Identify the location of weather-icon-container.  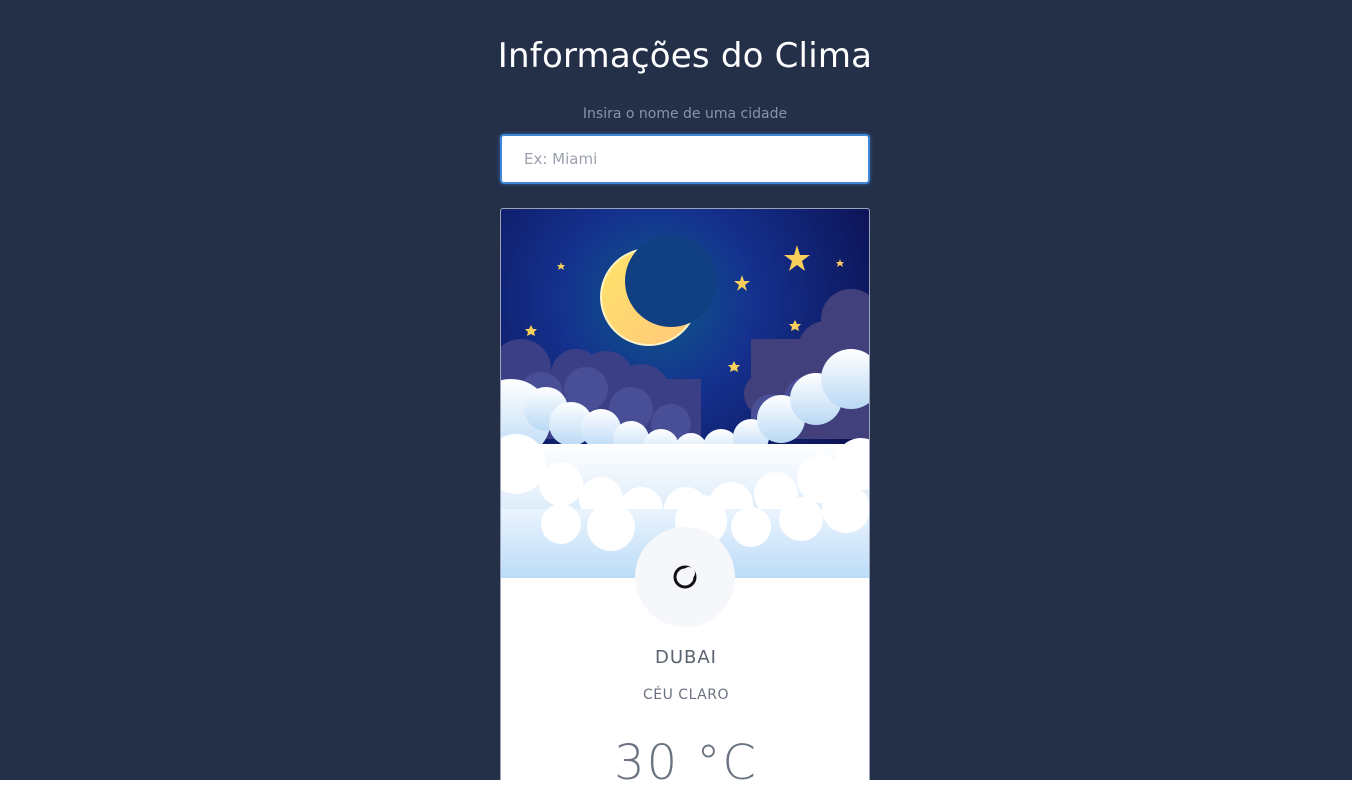
(685, 577).